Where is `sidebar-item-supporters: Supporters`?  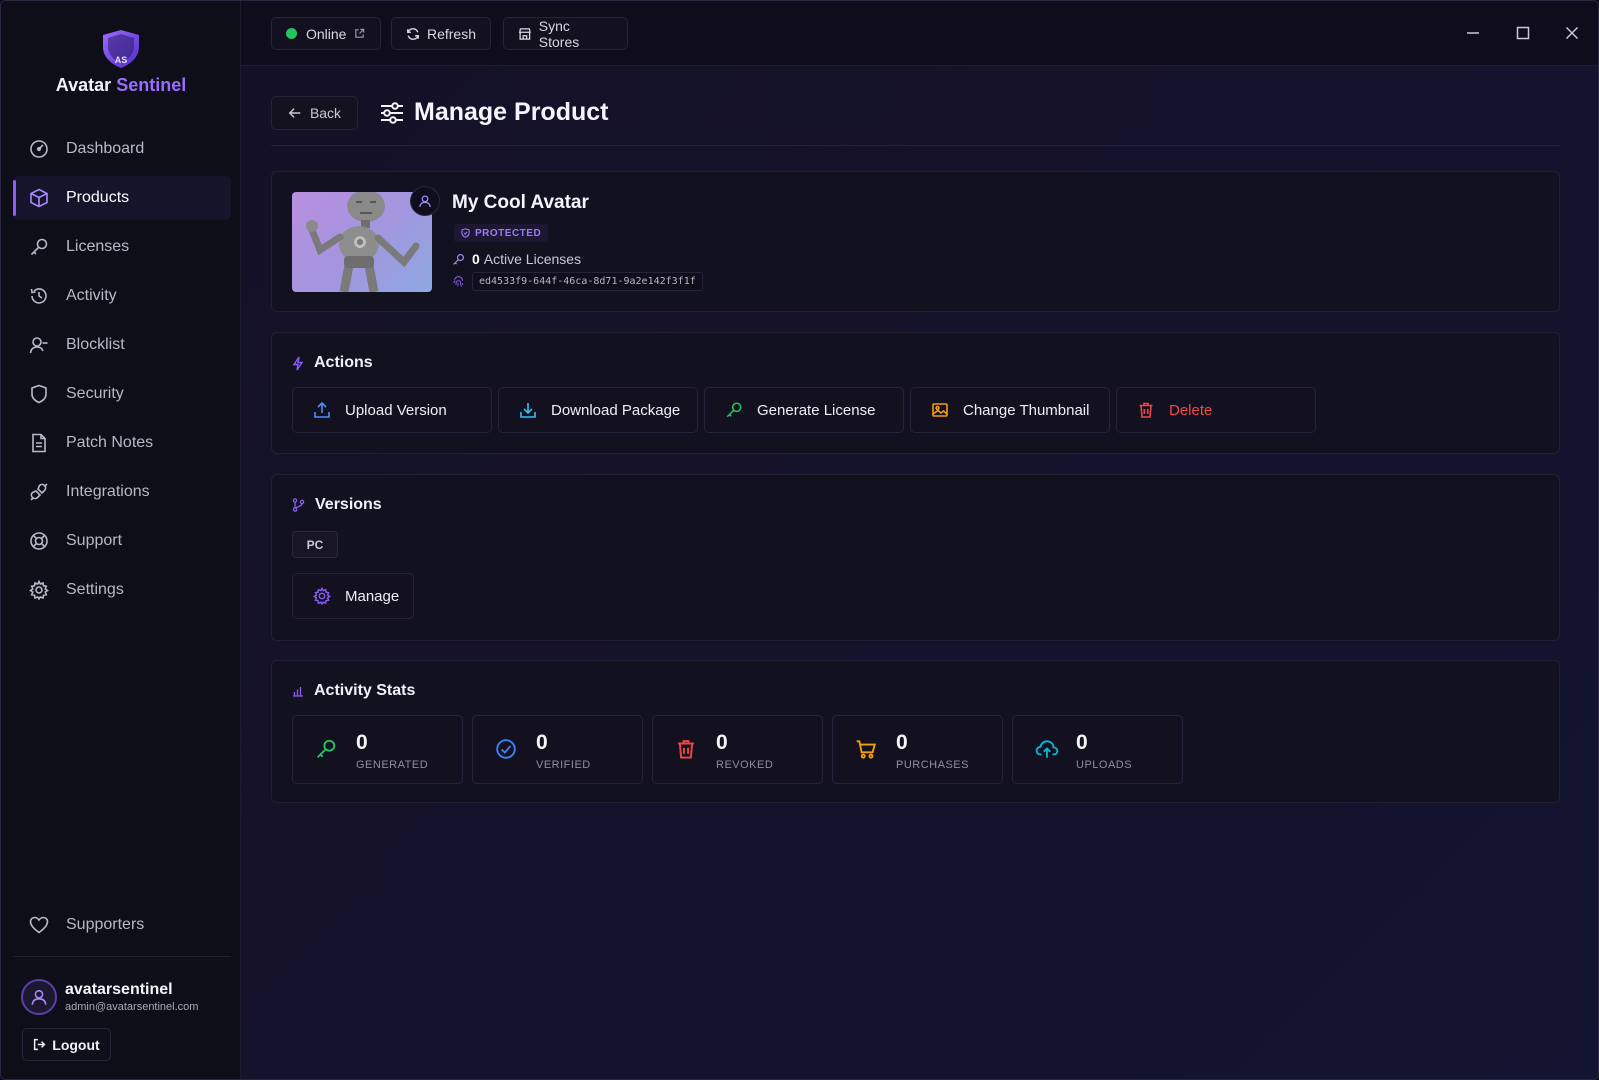
sidebar-item-supporters: Supporters is located at coordinates (122, 925).